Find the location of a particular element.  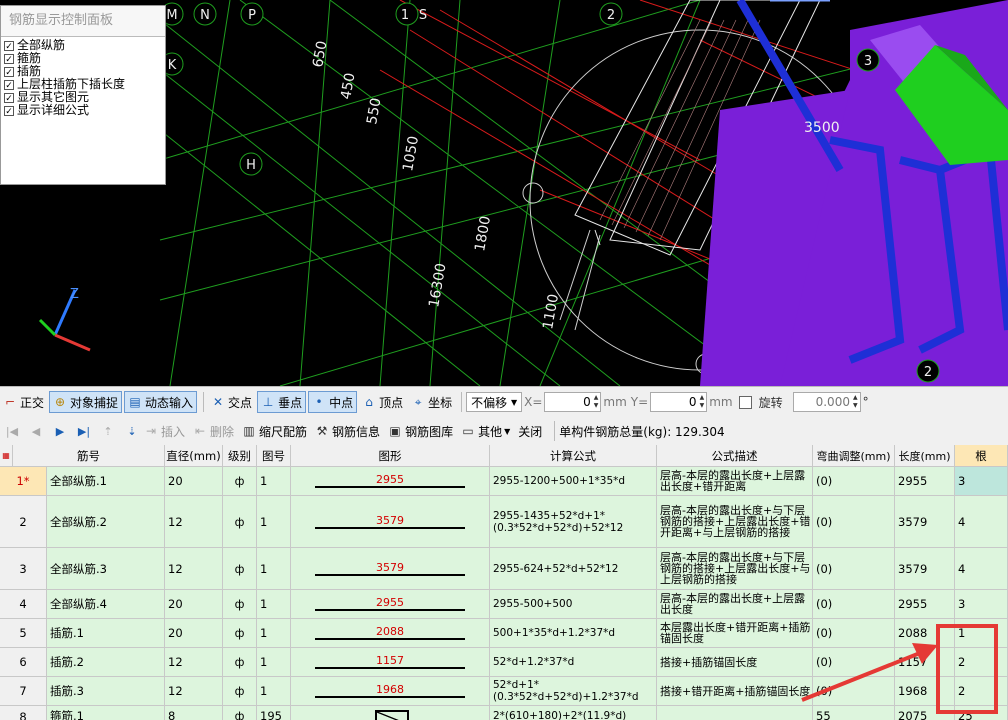

length-cell: 3579 is located at coordinates (925, 522).